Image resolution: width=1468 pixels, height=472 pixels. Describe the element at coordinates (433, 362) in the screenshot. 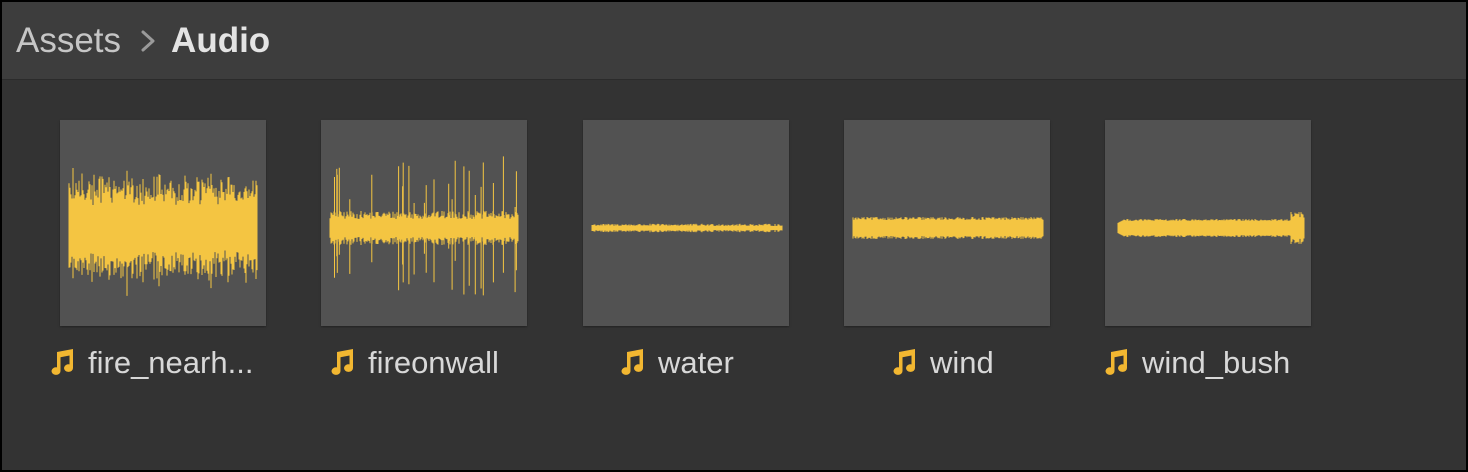

I see `asset-name: fireonwall` at that location.